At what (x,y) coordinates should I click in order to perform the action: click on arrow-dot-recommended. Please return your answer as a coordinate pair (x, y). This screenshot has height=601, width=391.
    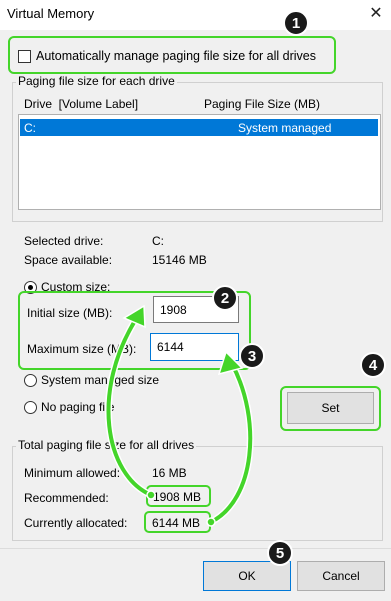
    Looking at the image, I should click on (151, 495).